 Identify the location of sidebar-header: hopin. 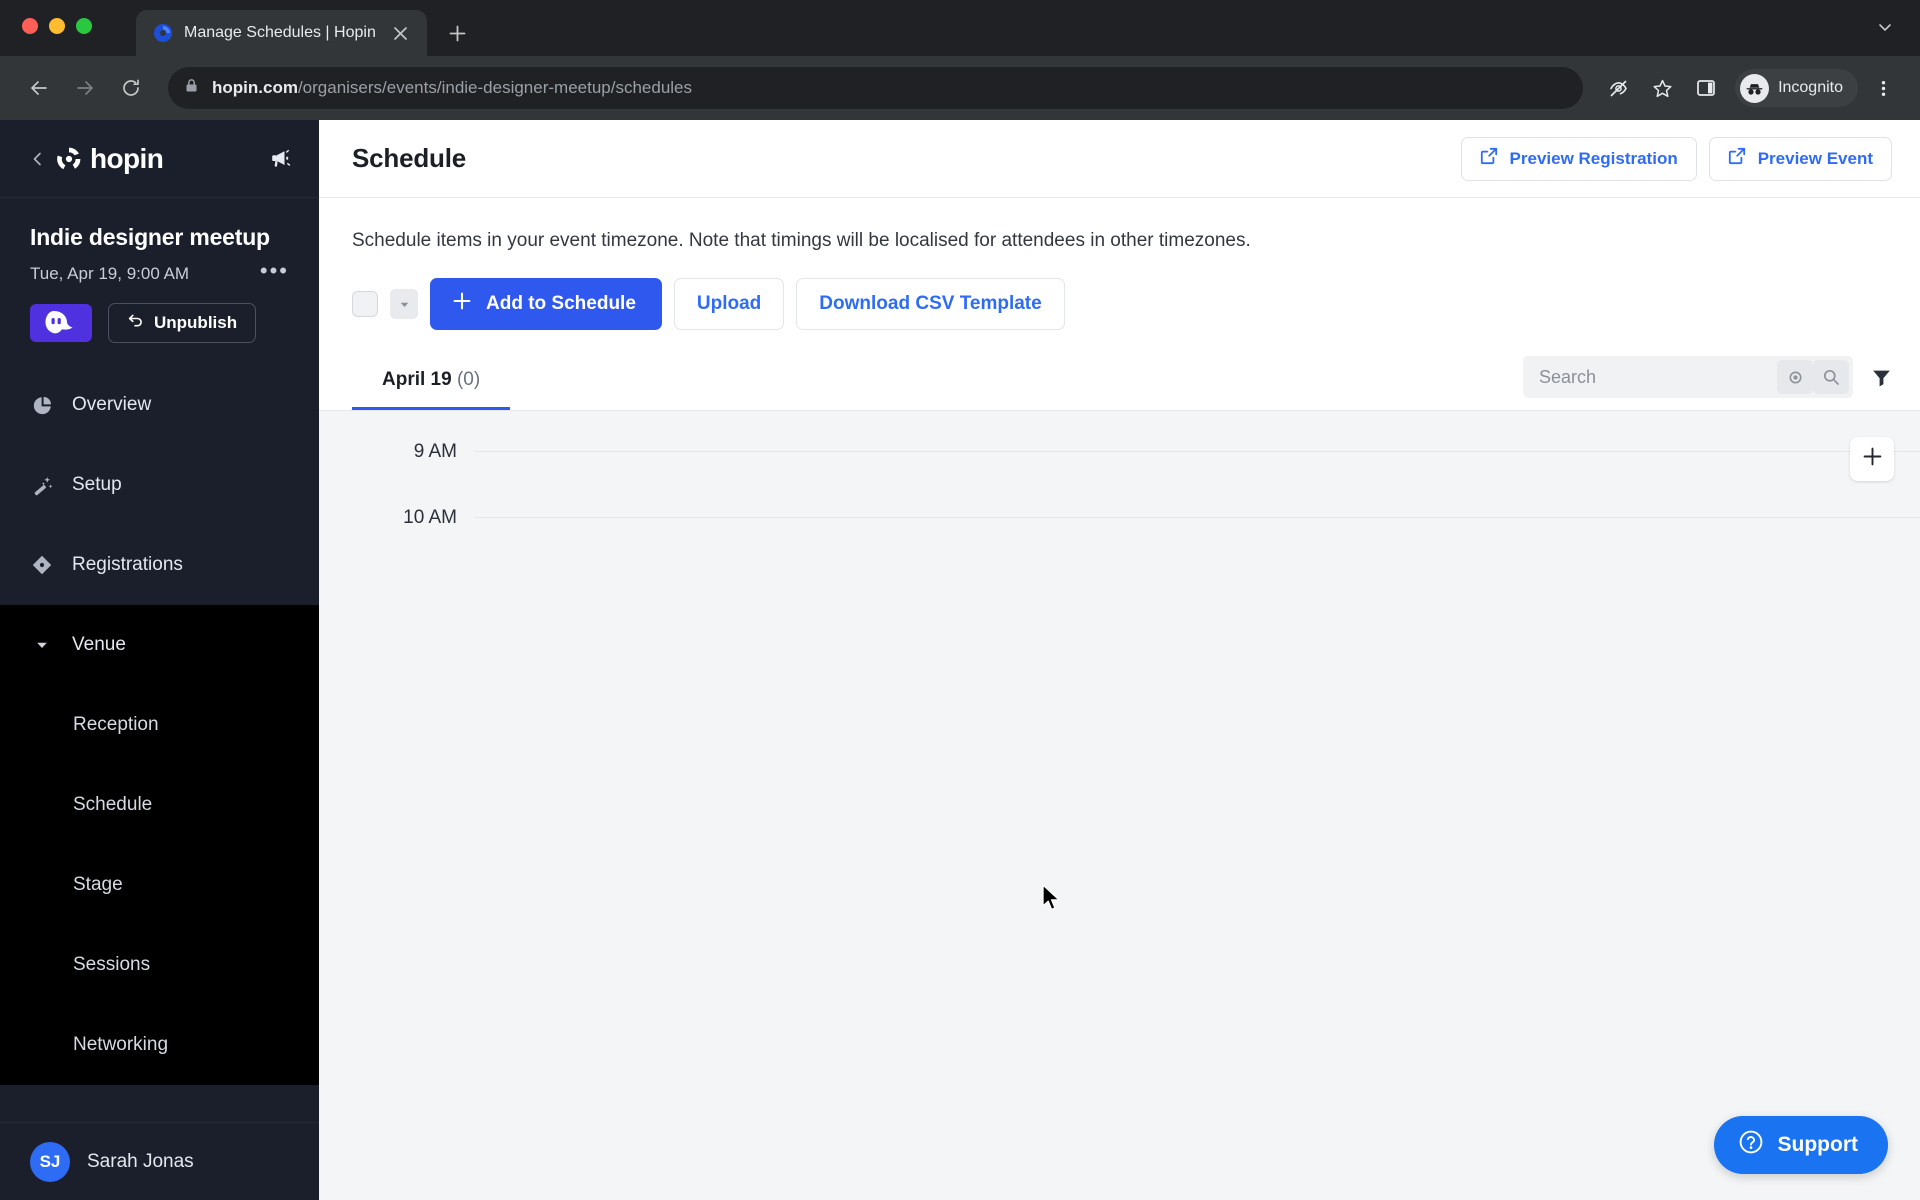
(159, 159).